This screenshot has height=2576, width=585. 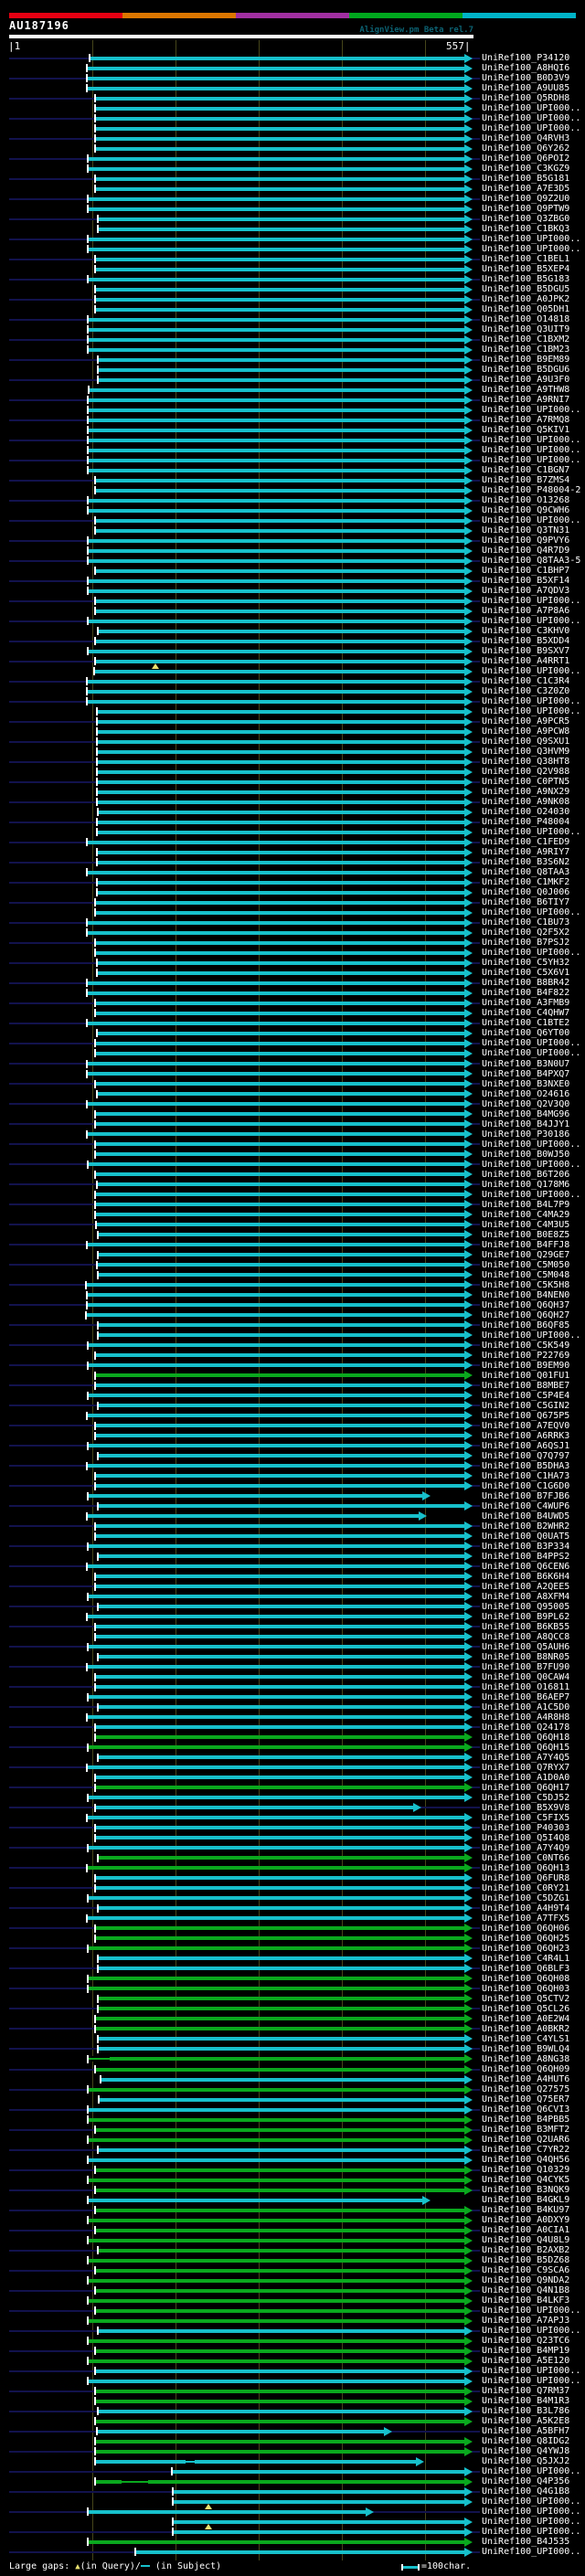 I want to click on hit-label: UniRef100_B6TIY7, so click(x=525, y=902).